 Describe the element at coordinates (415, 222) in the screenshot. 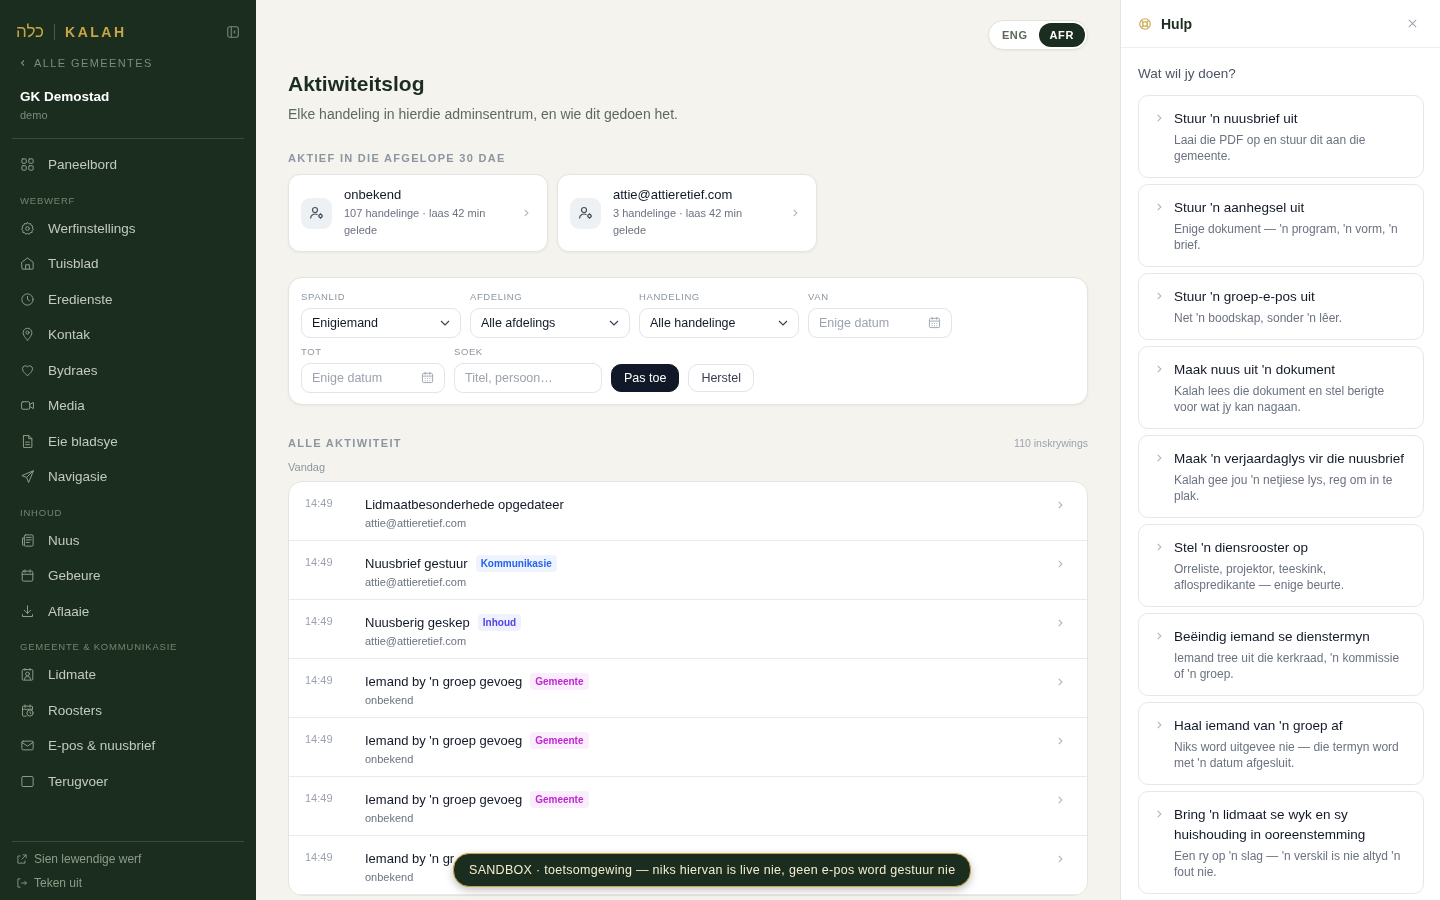

I see `user-summary: 107 handelinge · laas 42 min gelede` at that location.